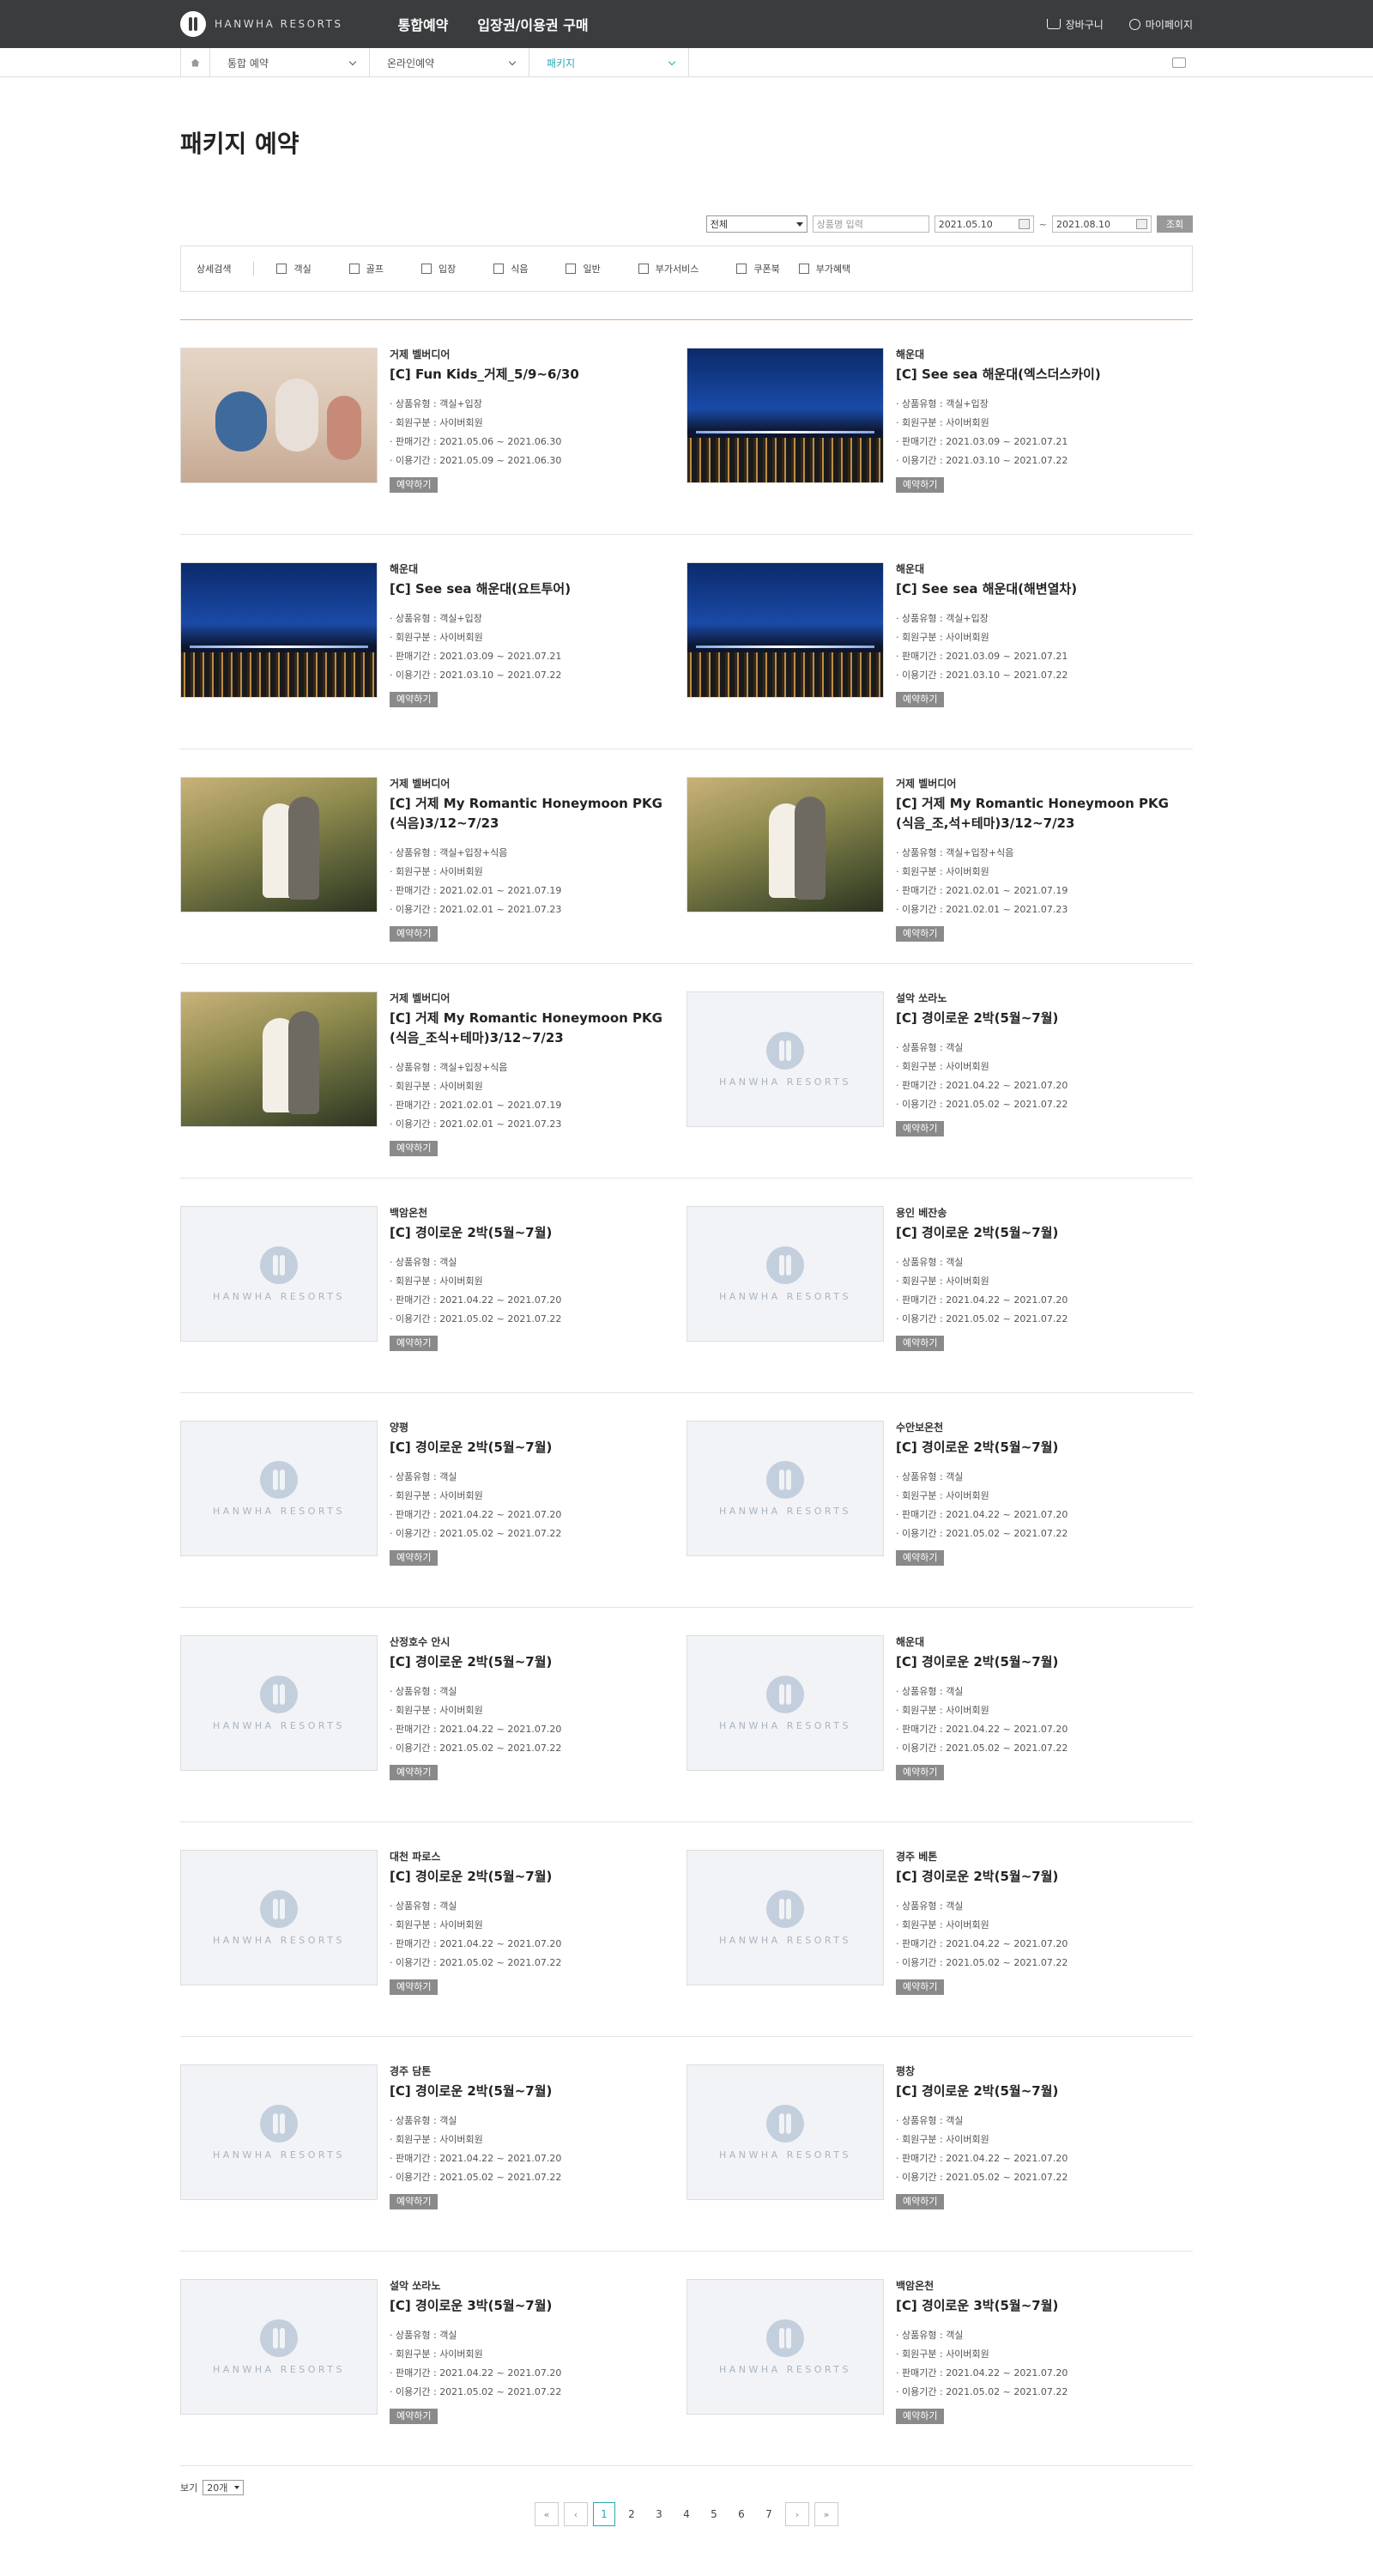 This screenshot has height=2576, width=1373. Describe the element at coordinates (756, 224) in the screenshot. I see `category-select: 전체` at that location.